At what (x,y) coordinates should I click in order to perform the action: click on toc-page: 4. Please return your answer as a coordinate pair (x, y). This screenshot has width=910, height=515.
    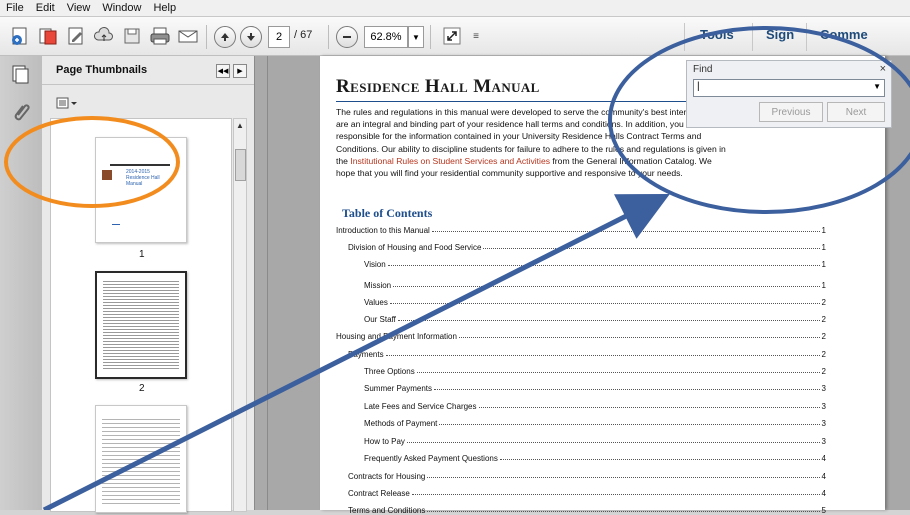
    Looking at the image, I should click on (823, 493).